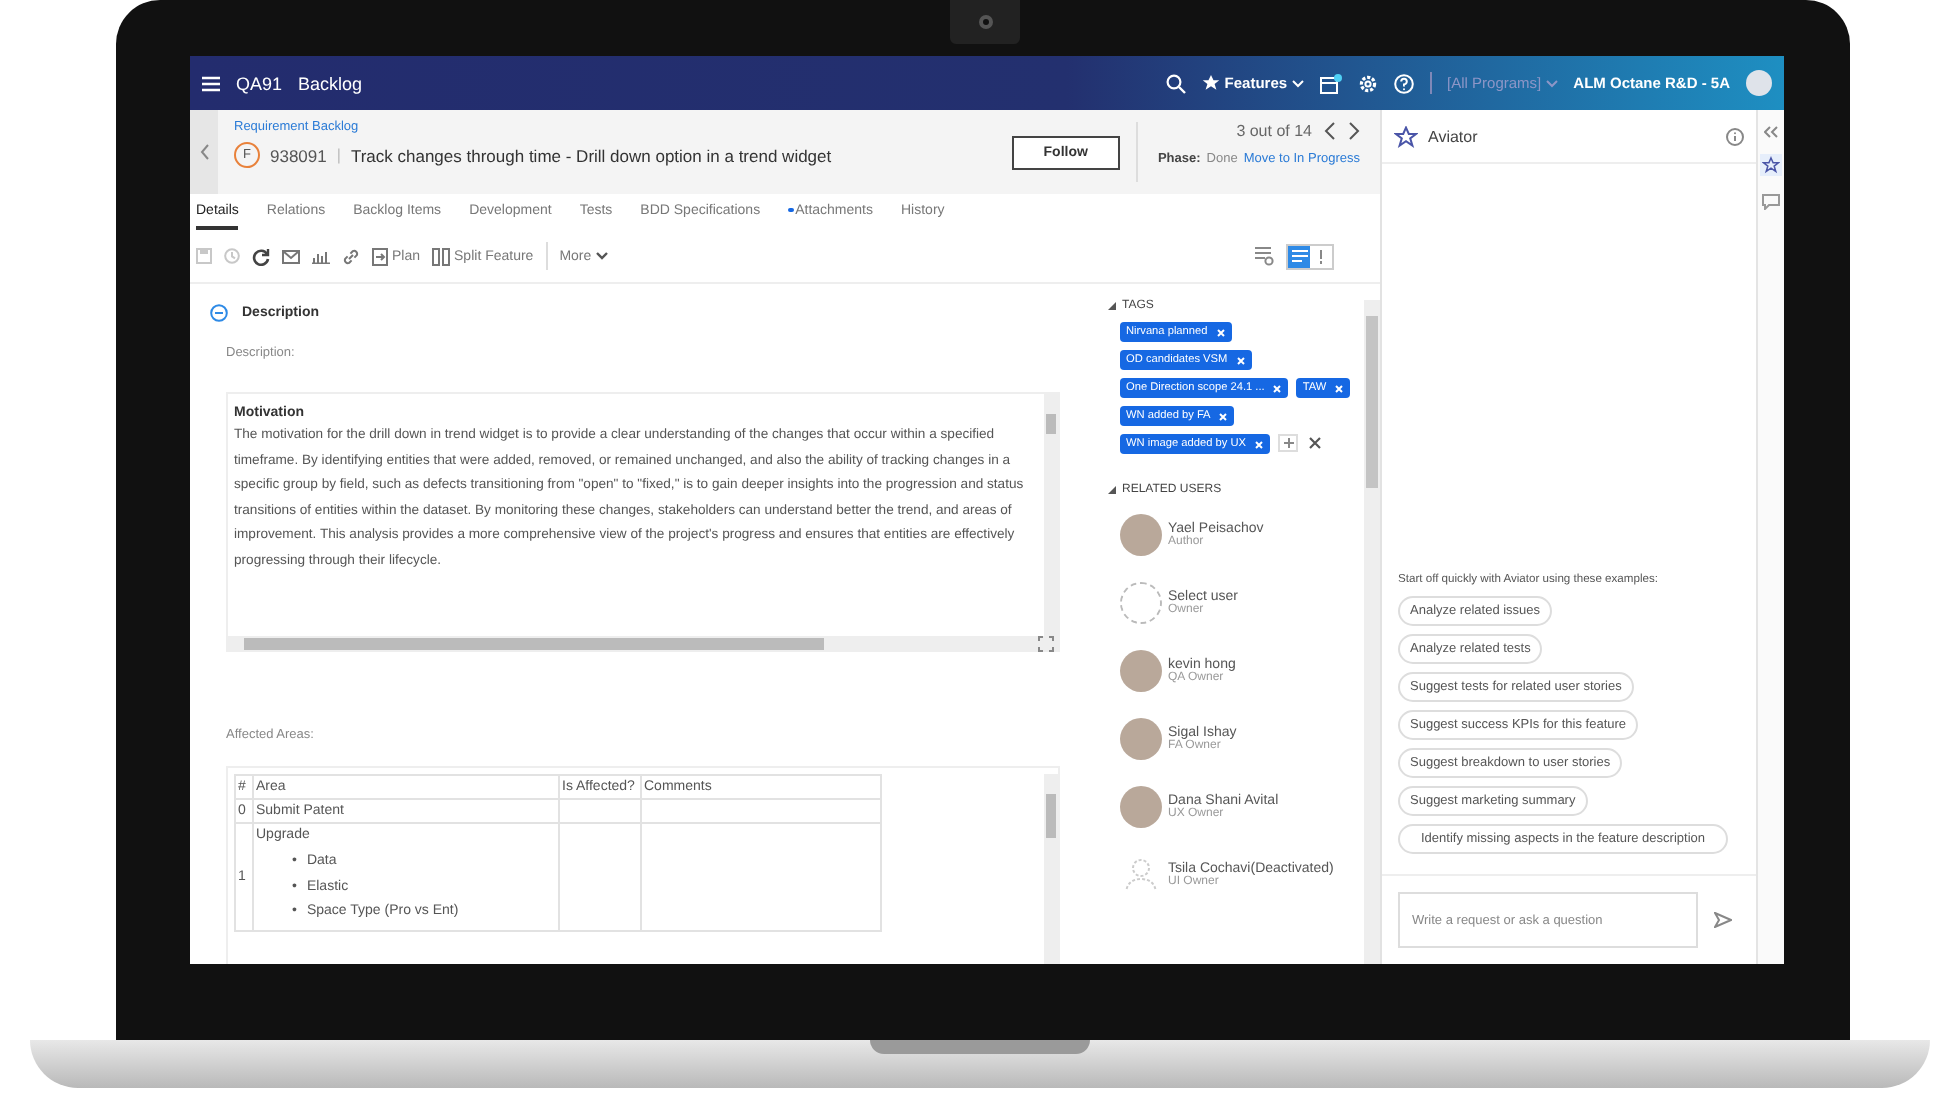 The image size is (1952, 1098). Describe the element at coordinates (219, 313) in the screenshot. I see `collapse-icon` at that location.